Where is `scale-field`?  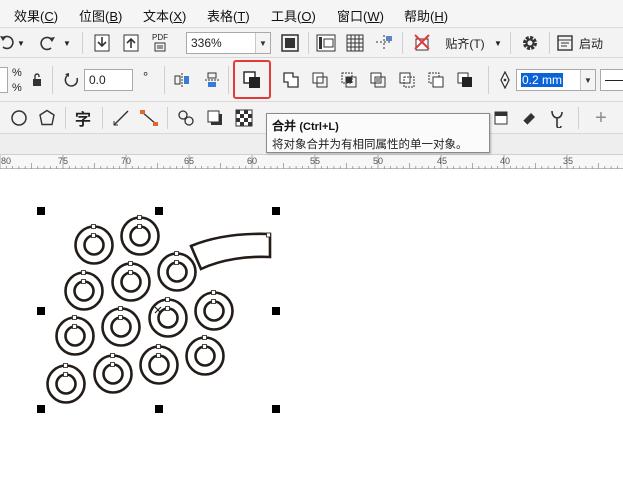
scale-field is located at coordinates (4, 80).